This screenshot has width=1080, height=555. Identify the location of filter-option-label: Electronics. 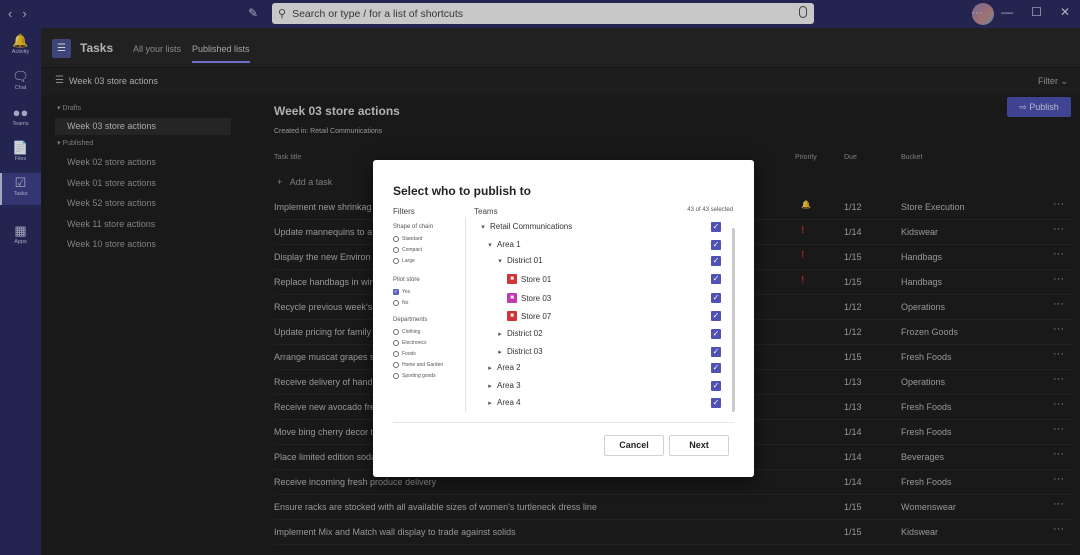
(414, 343).